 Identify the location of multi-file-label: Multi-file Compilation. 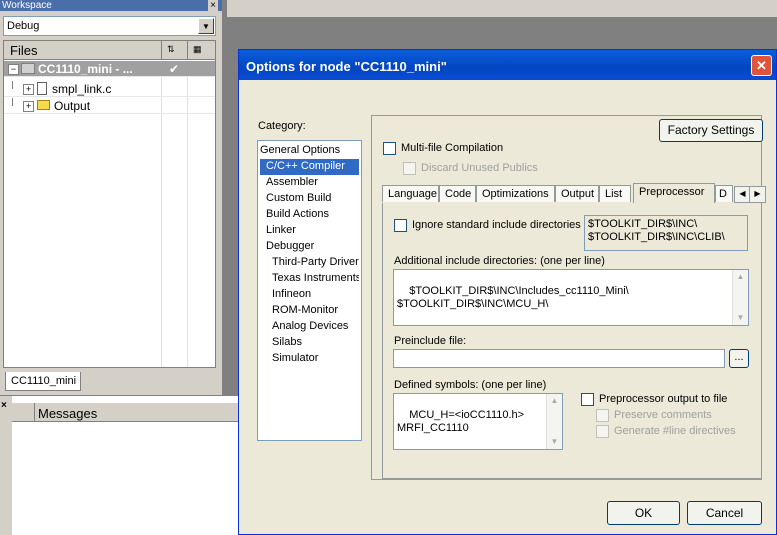
(452, 148).